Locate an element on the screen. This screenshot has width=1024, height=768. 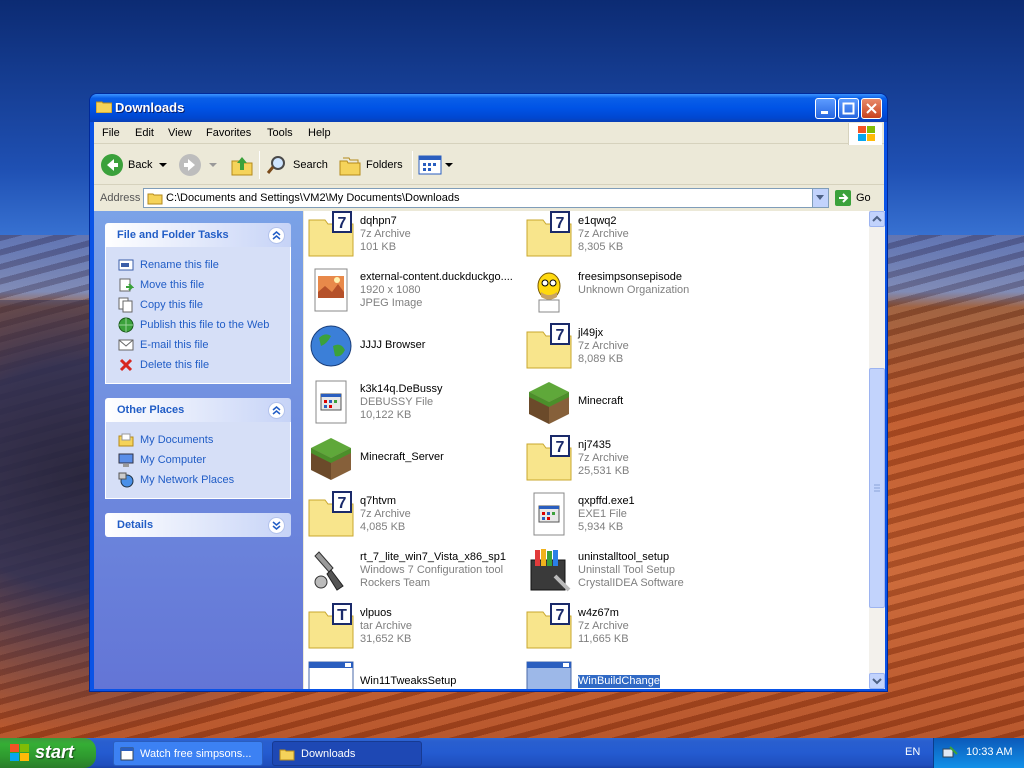
file-name: JJJJ Browser is located at coordinates (393, 345).